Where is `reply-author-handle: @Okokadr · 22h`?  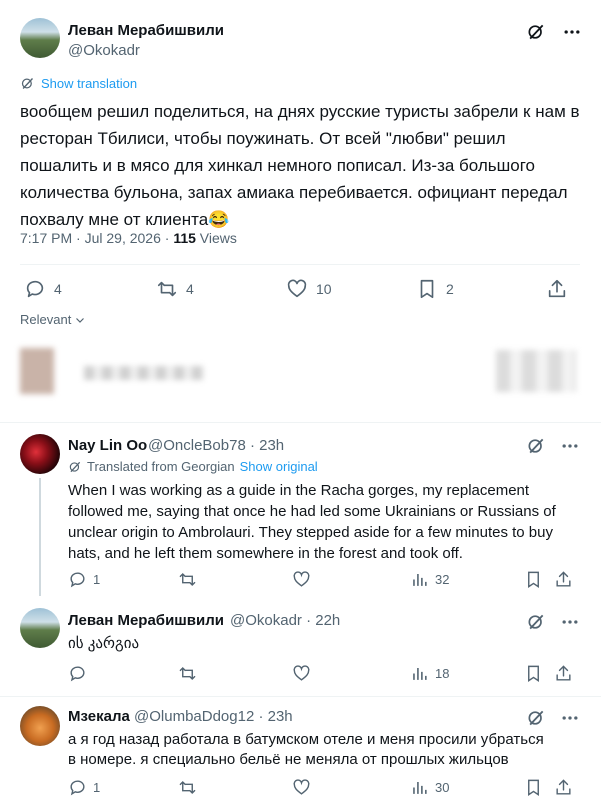
reply-author-handle: @Okokadr · 22h is located at coordinates (285, 620).